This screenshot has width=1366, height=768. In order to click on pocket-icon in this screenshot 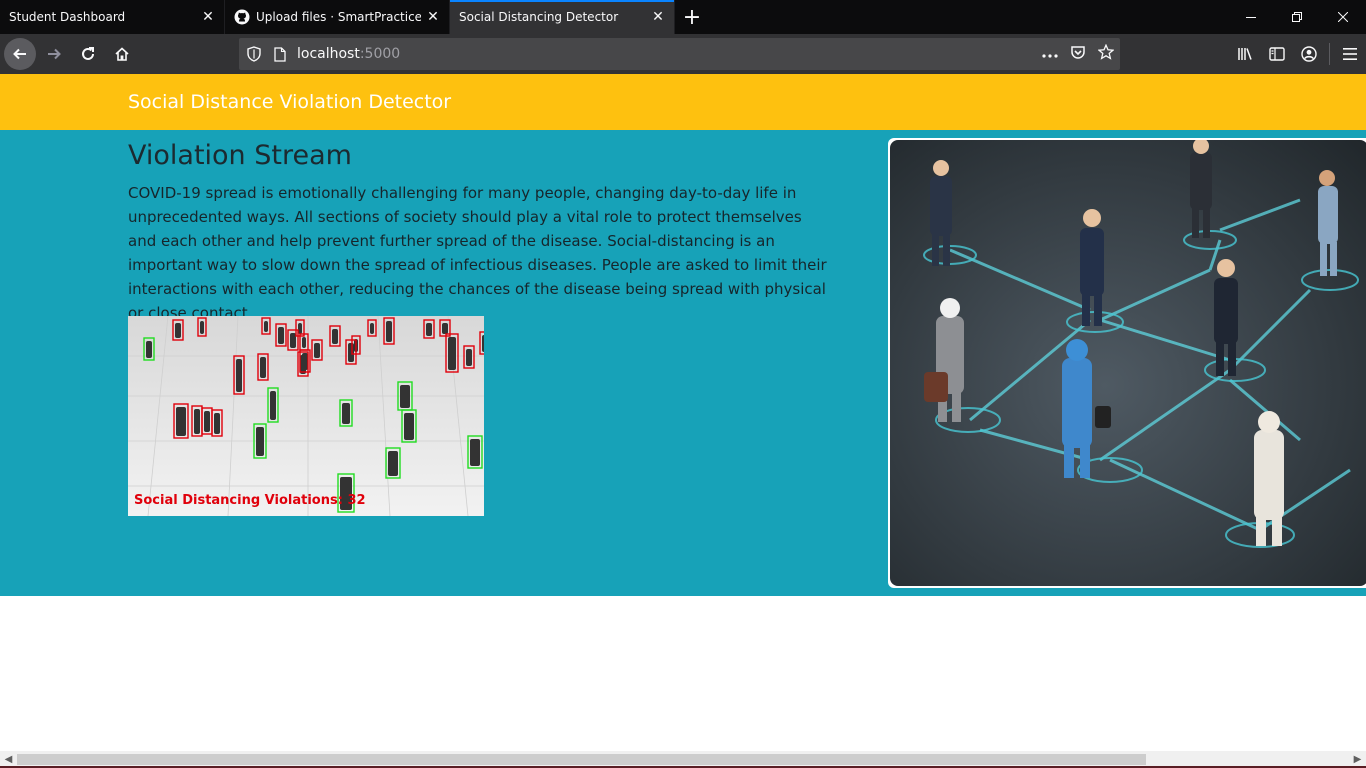, I will do `click(1078, 54)`.